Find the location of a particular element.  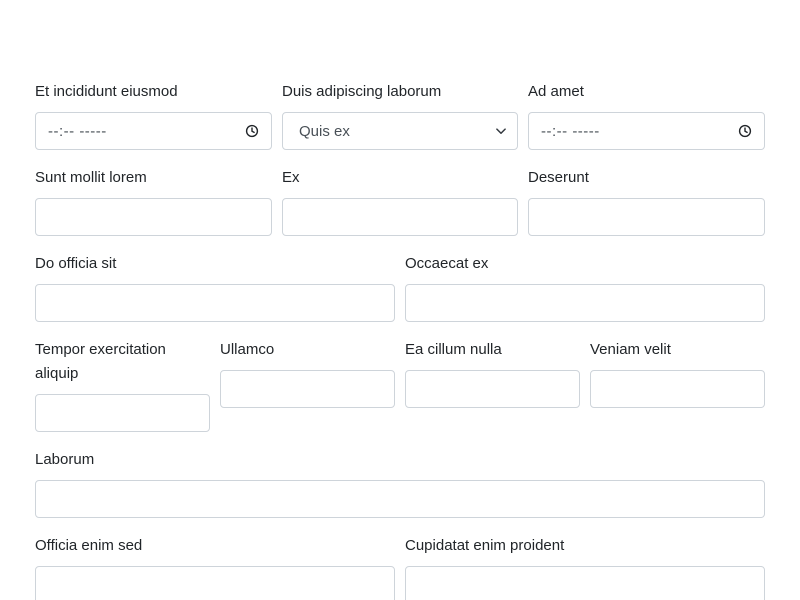

field-cupidatat-enim-proident: Cupidatat enim proident is located at coordinates (585, 567).